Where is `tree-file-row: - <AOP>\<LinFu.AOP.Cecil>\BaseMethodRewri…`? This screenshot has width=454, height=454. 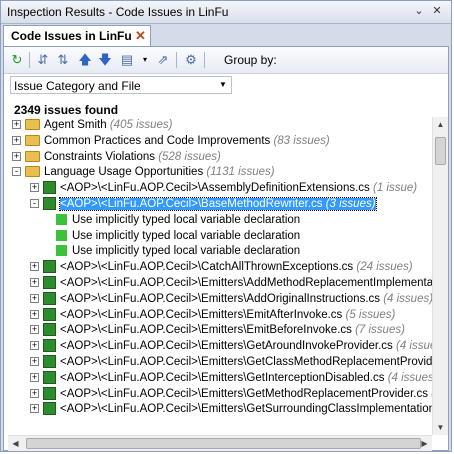 tree-file-row: - <AOP>\<LinFu.AOP.Cecil>\BaseMethodRewri… is located at coordinates (203, 204).